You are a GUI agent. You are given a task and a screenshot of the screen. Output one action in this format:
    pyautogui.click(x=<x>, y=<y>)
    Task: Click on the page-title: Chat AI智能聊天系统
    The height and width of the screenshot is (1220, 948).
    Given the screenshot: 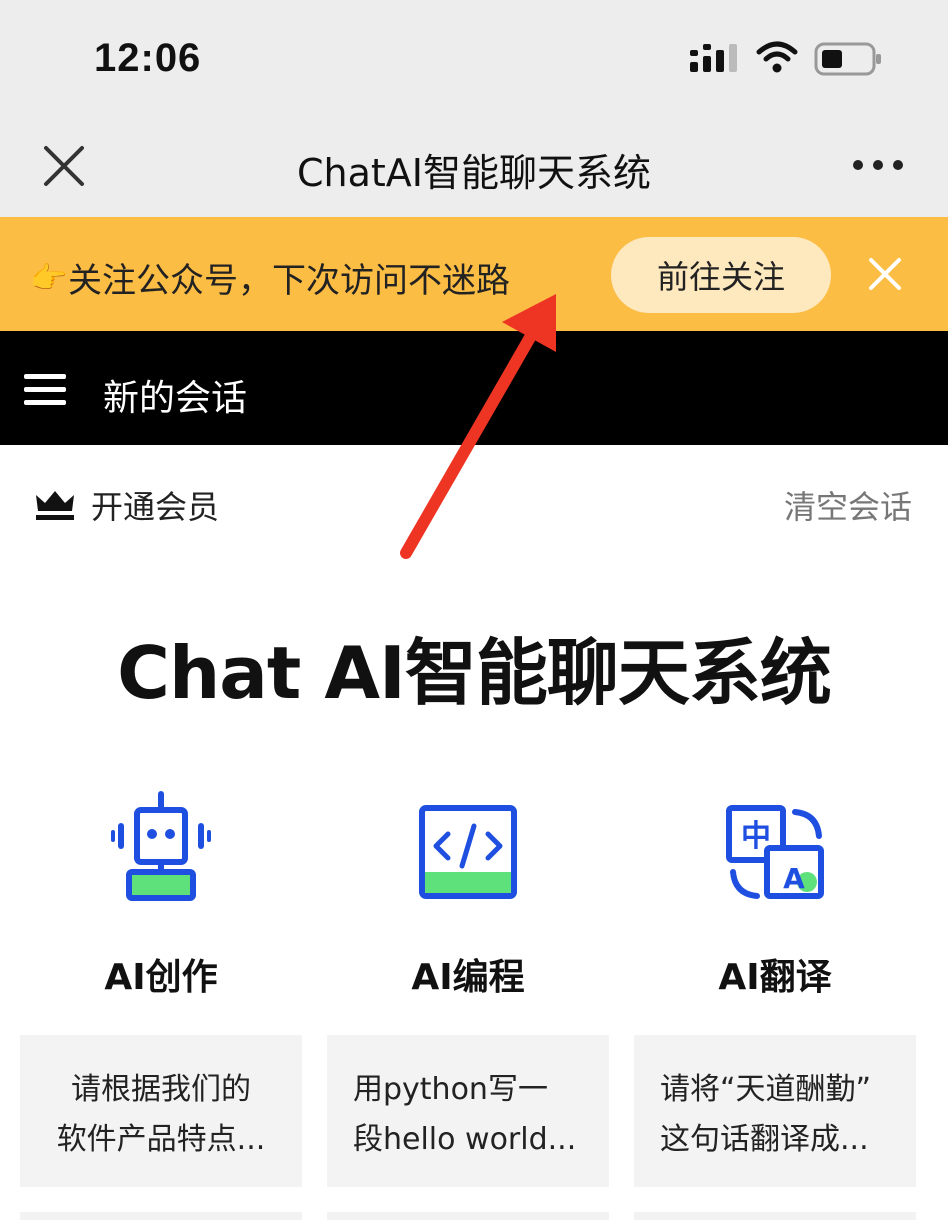 What is the action you would take?
    pyautogui.click(x=474, y=673)
    